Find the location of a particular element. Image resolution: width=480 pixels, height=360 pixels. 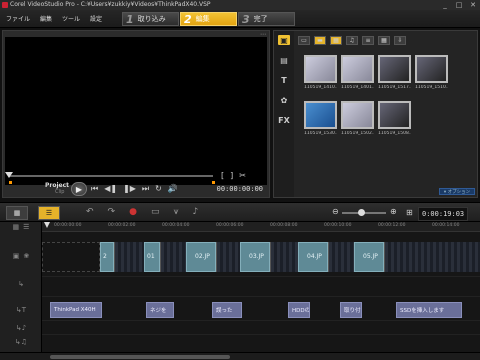

transport-buttons: ⏮ ◀❚ ❚▶ ⏭ ↻ 🔊 is located at coordinates (134, 189).